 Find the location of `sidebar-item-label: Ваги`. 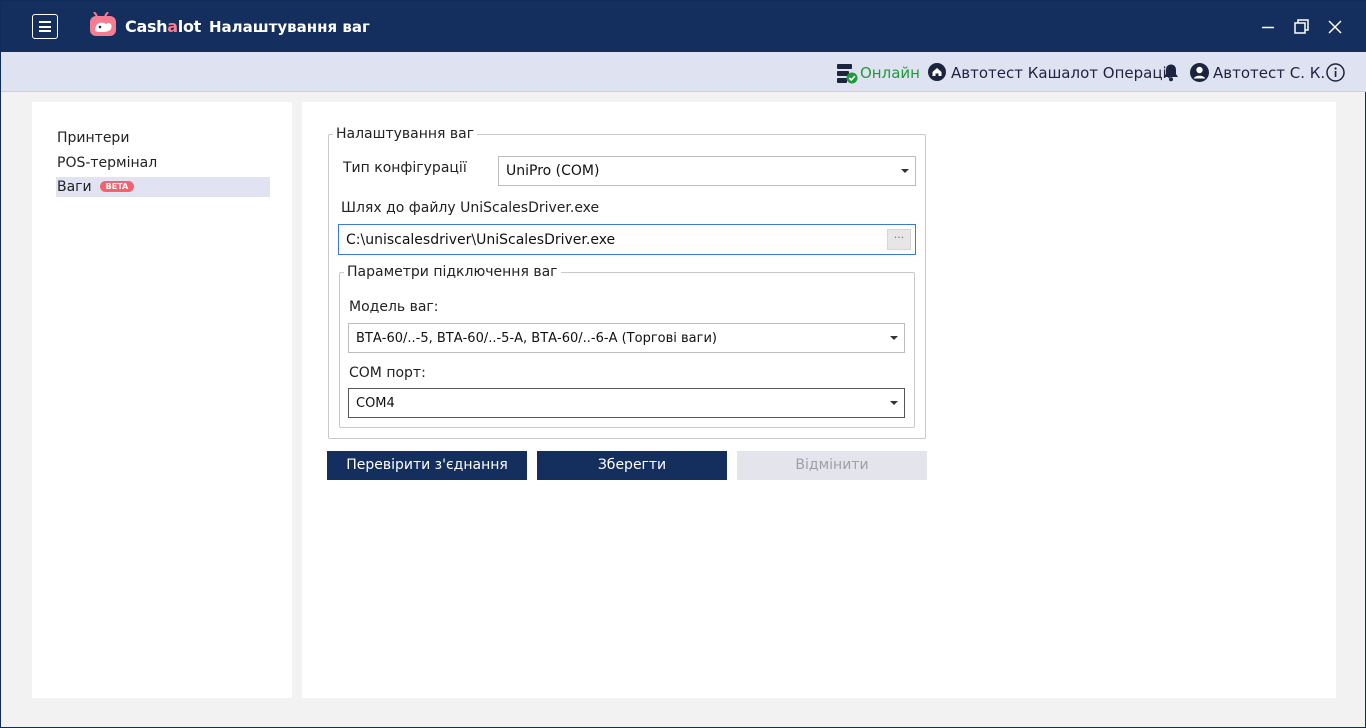

sidebar-item-label: Ваги is located at coordinates (74, 187).